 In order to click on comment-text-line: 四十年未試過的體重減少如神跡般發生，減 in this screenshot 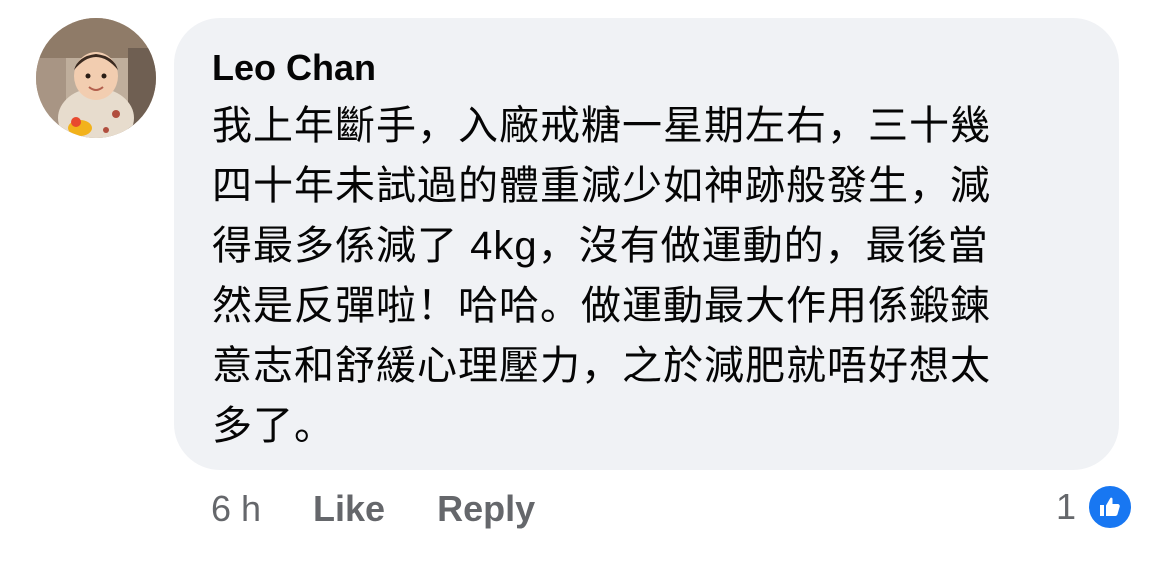, I will do `click(601, 186)`.